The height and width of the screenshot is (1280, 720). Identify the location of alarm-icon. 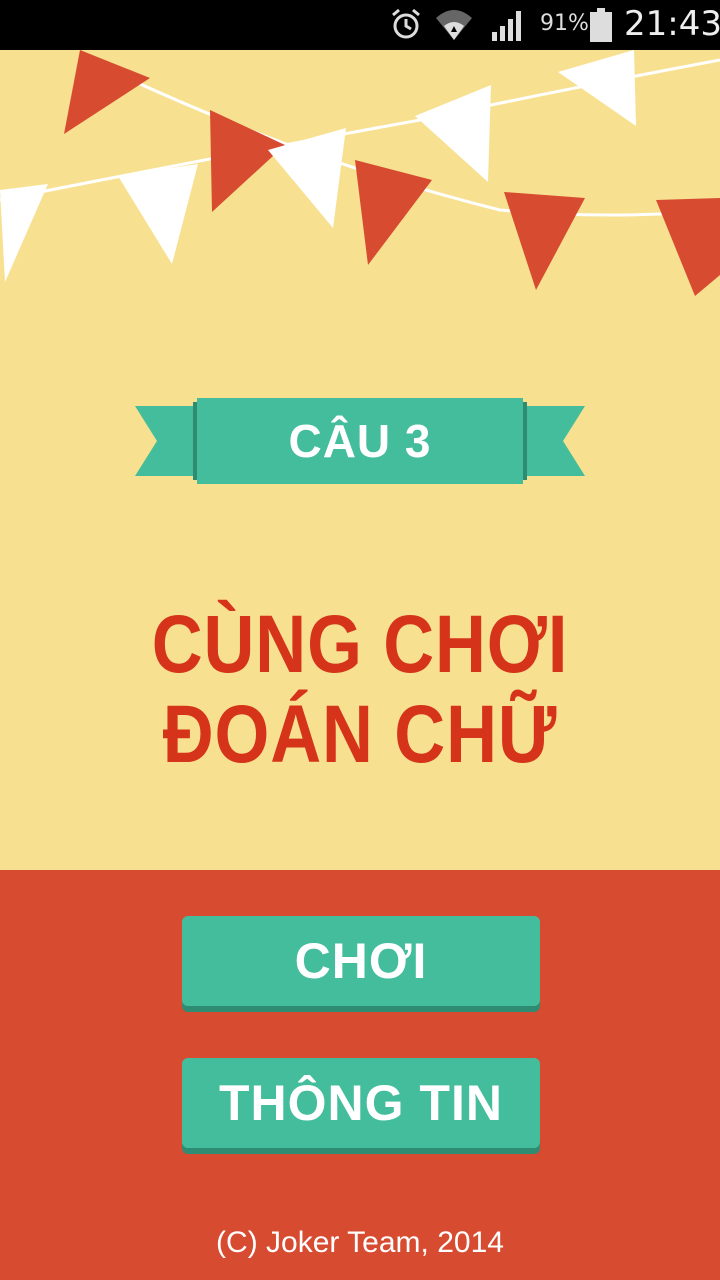
(406, 23).